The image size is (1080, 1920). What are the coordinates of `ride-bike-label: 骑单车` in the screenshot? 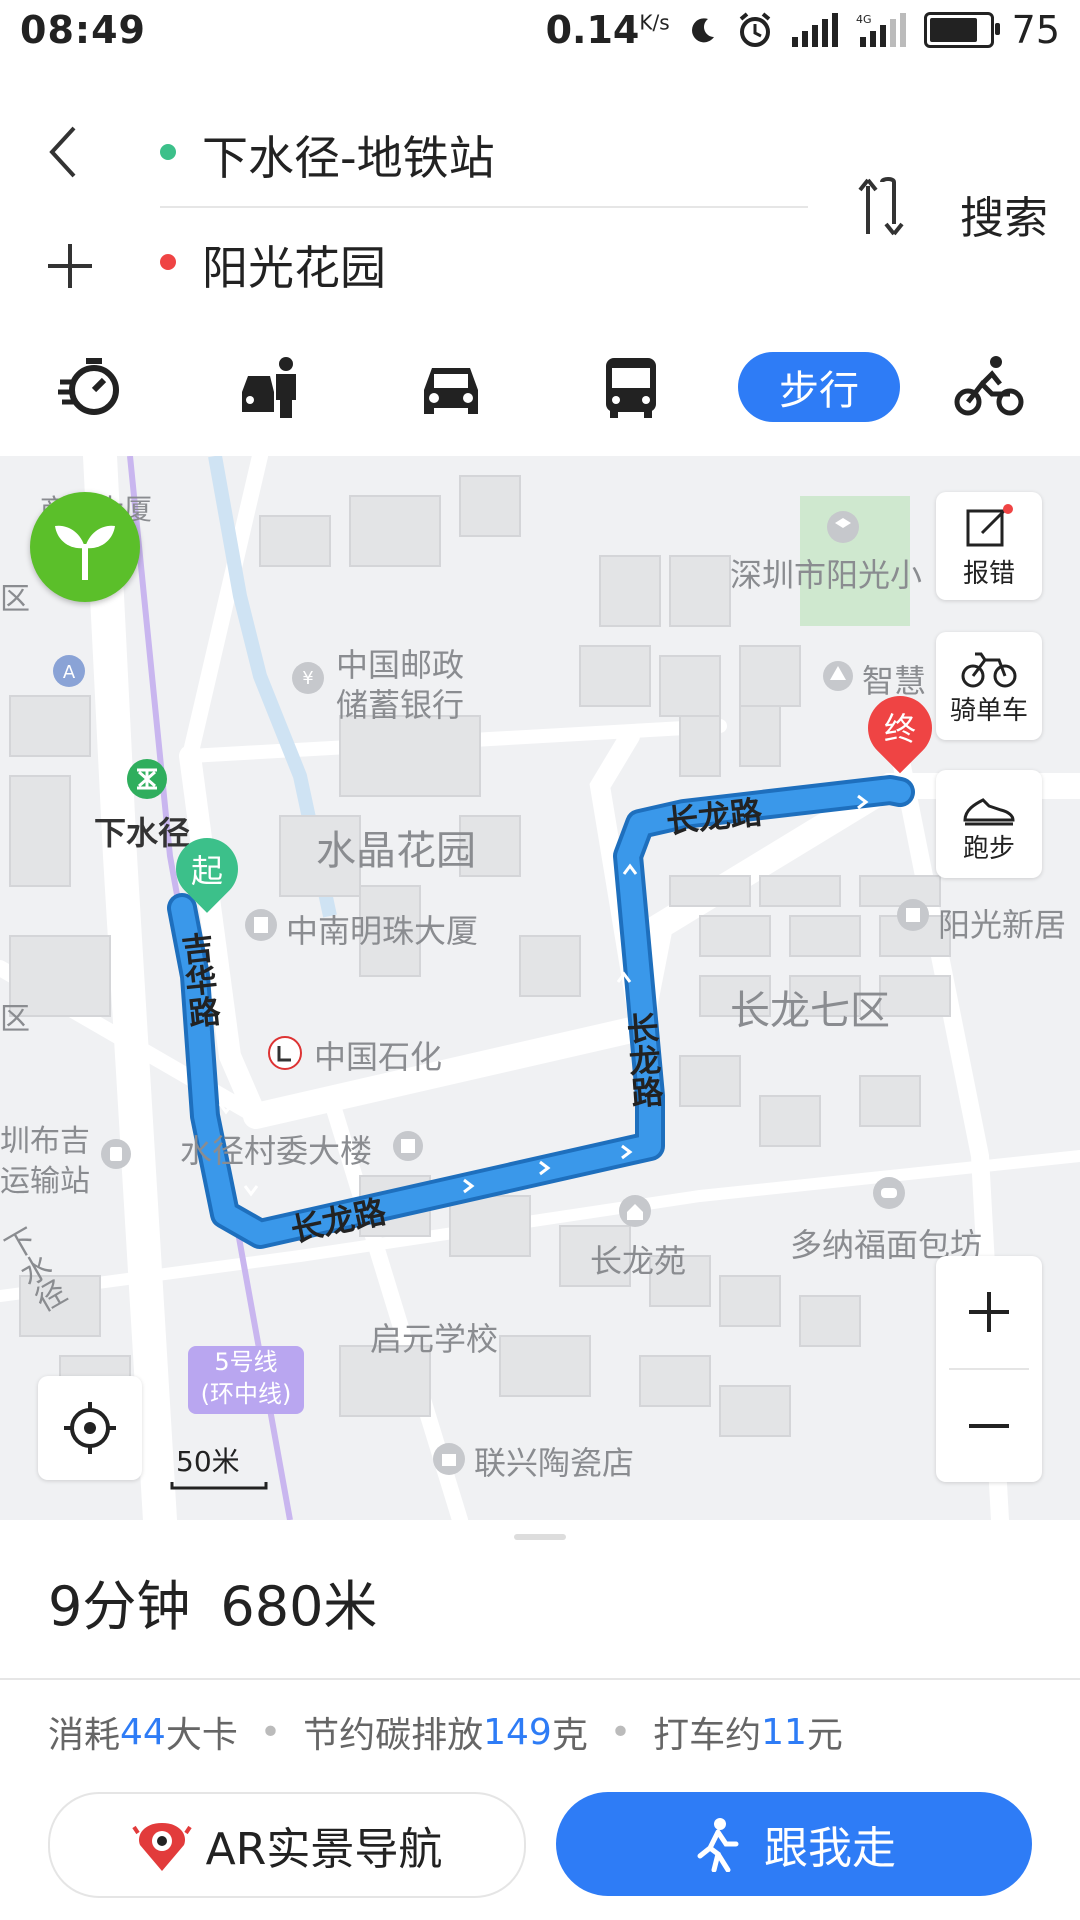 It's located at (988, 710).